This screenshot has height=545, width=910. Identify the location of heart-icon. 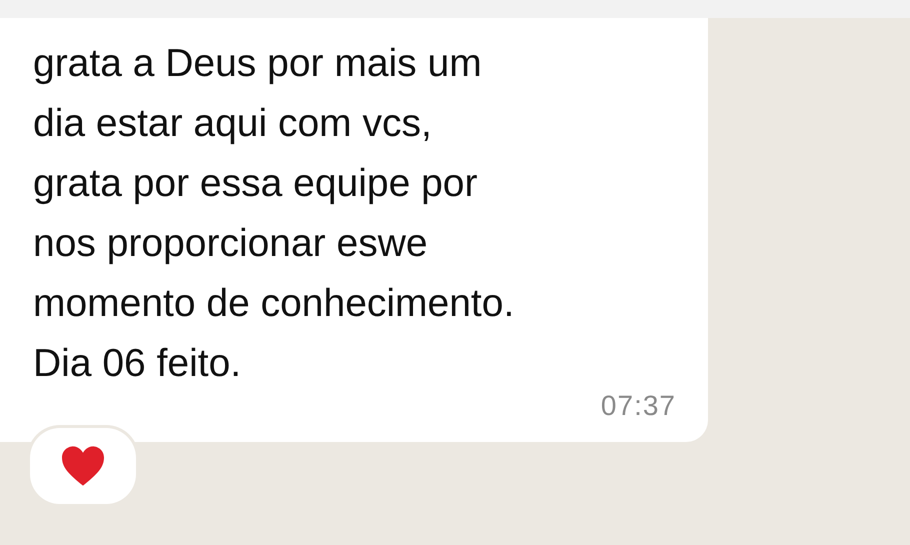
(83, 466).